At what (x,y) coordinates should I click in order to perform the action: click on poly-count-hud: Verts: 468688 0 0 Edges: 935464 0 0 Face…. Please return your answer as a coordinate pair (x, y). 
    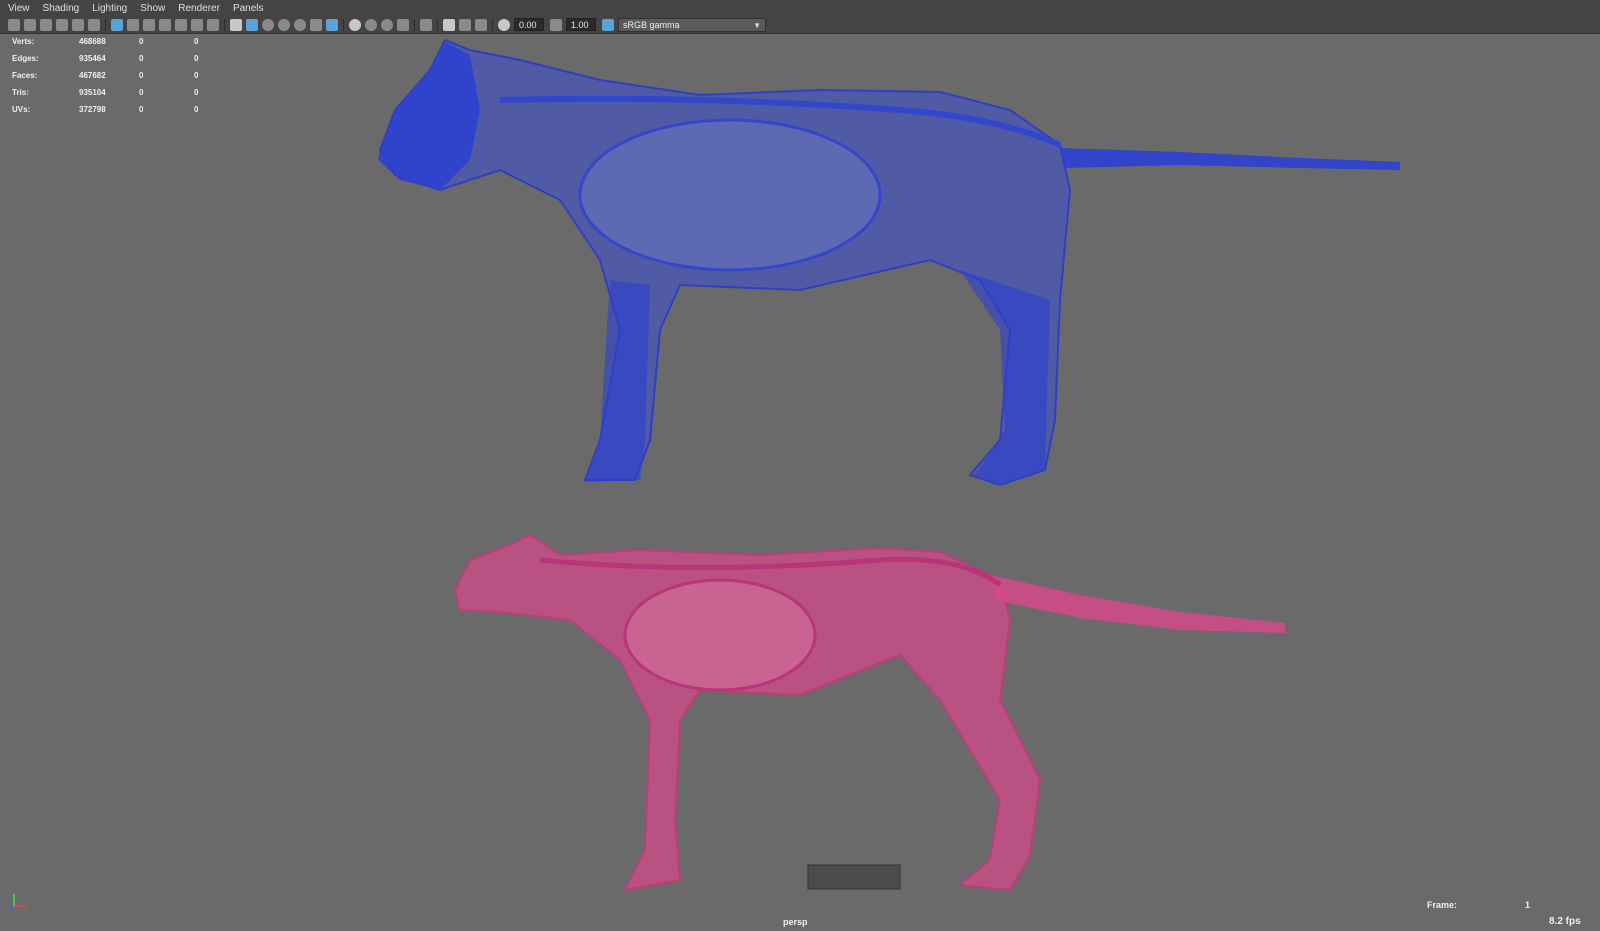
    Looking at the image, I should click on (113, 75).